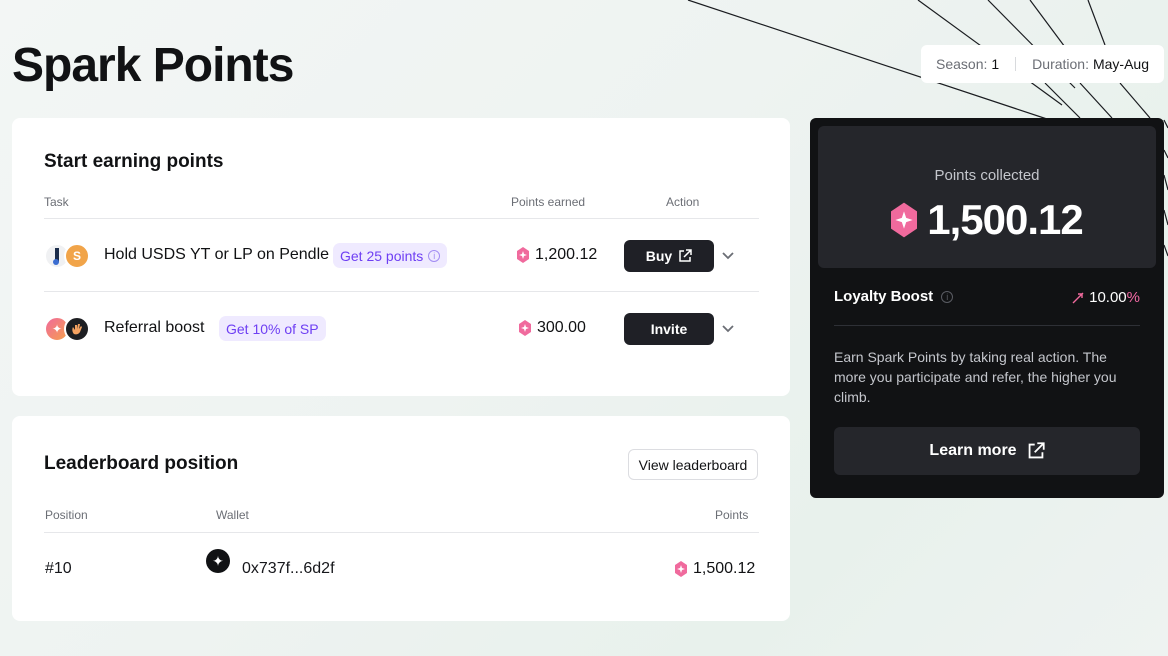 This screenshot has height=656, width=1168. I want to click on task-label: Referral boost, so click(154, 327).